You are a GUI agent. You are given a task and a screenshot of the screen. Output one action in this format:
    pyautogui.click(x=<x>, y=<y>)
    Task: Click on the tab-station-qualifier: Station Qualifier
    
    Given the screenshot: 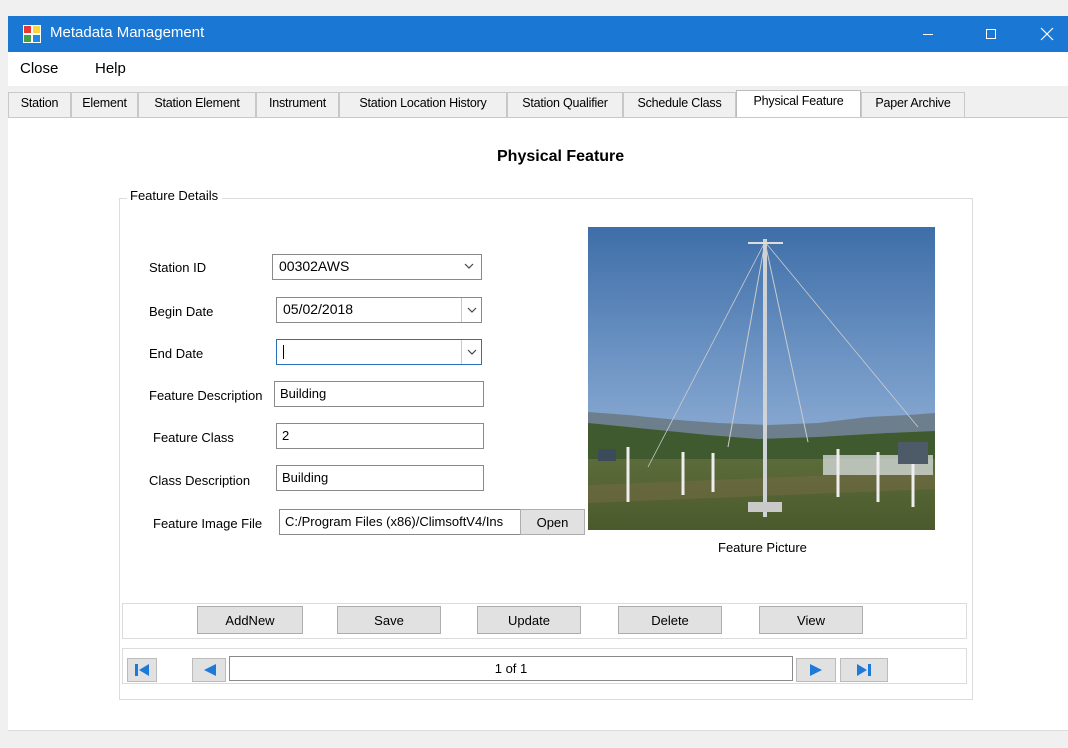 What is the action you would take?
    pyautogui.click(x=565, y=104)
    